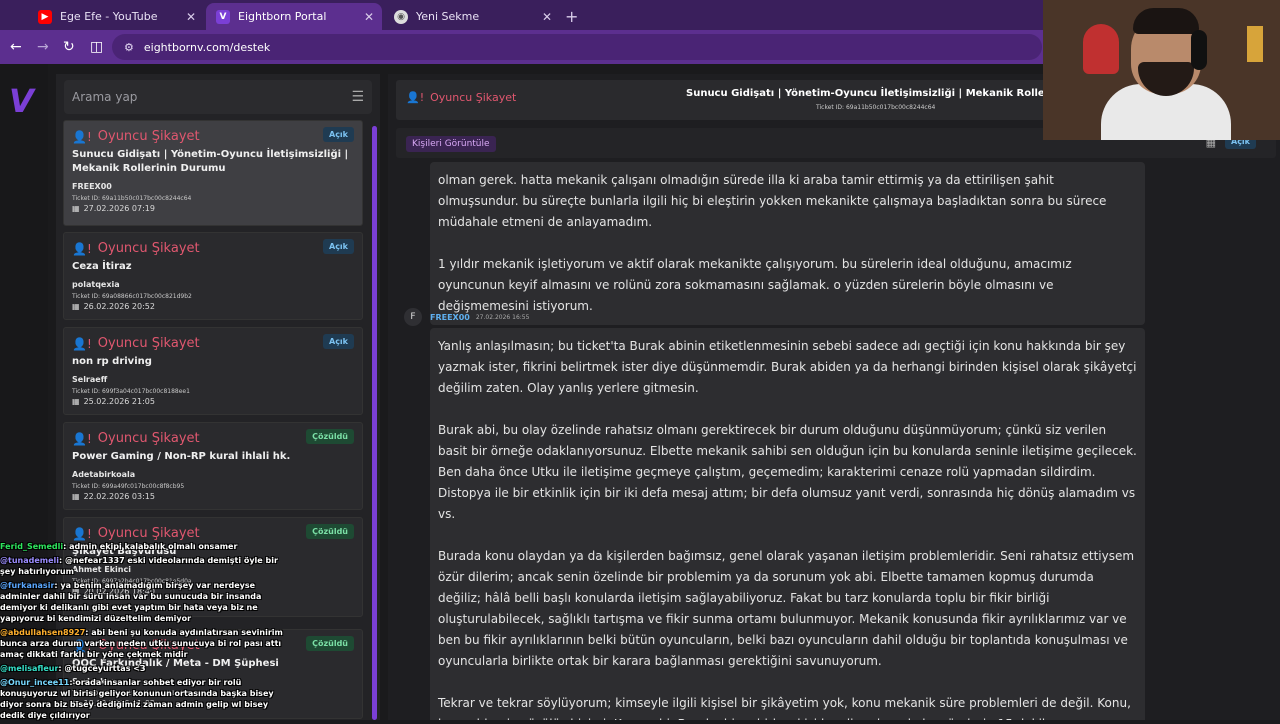  What do you see at coordinates (16, 47) in the screenshot?
I see `back-icon: ←` at bounding box center [16, 47].